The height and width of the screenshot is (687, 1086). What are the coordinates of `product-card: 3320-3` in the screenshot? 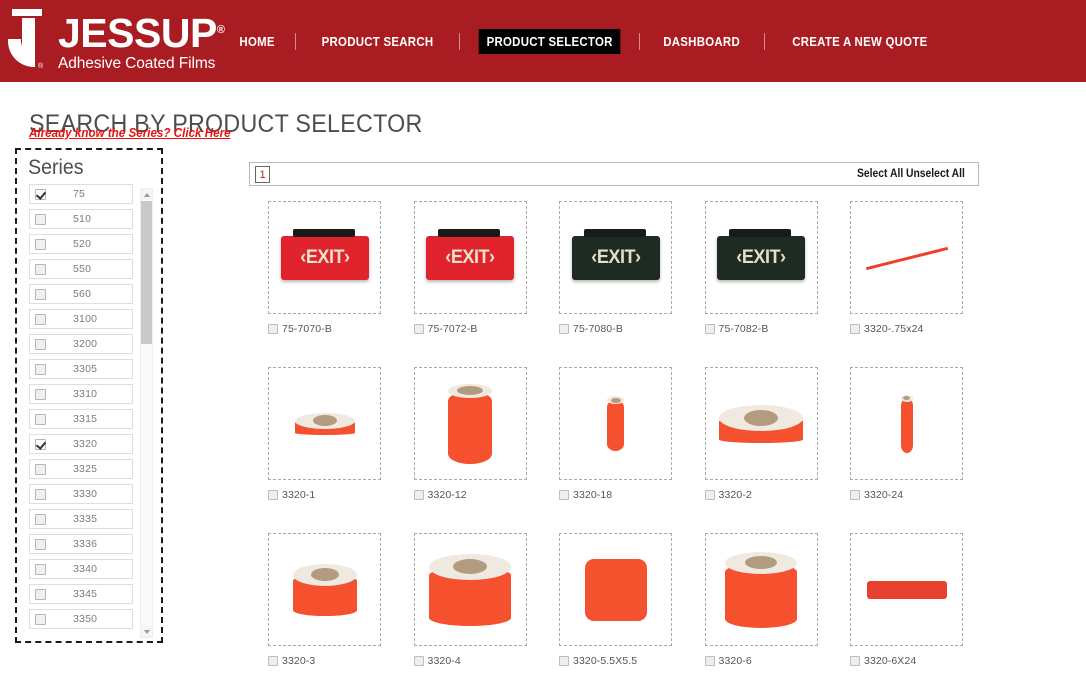 It's located at (341, 600).